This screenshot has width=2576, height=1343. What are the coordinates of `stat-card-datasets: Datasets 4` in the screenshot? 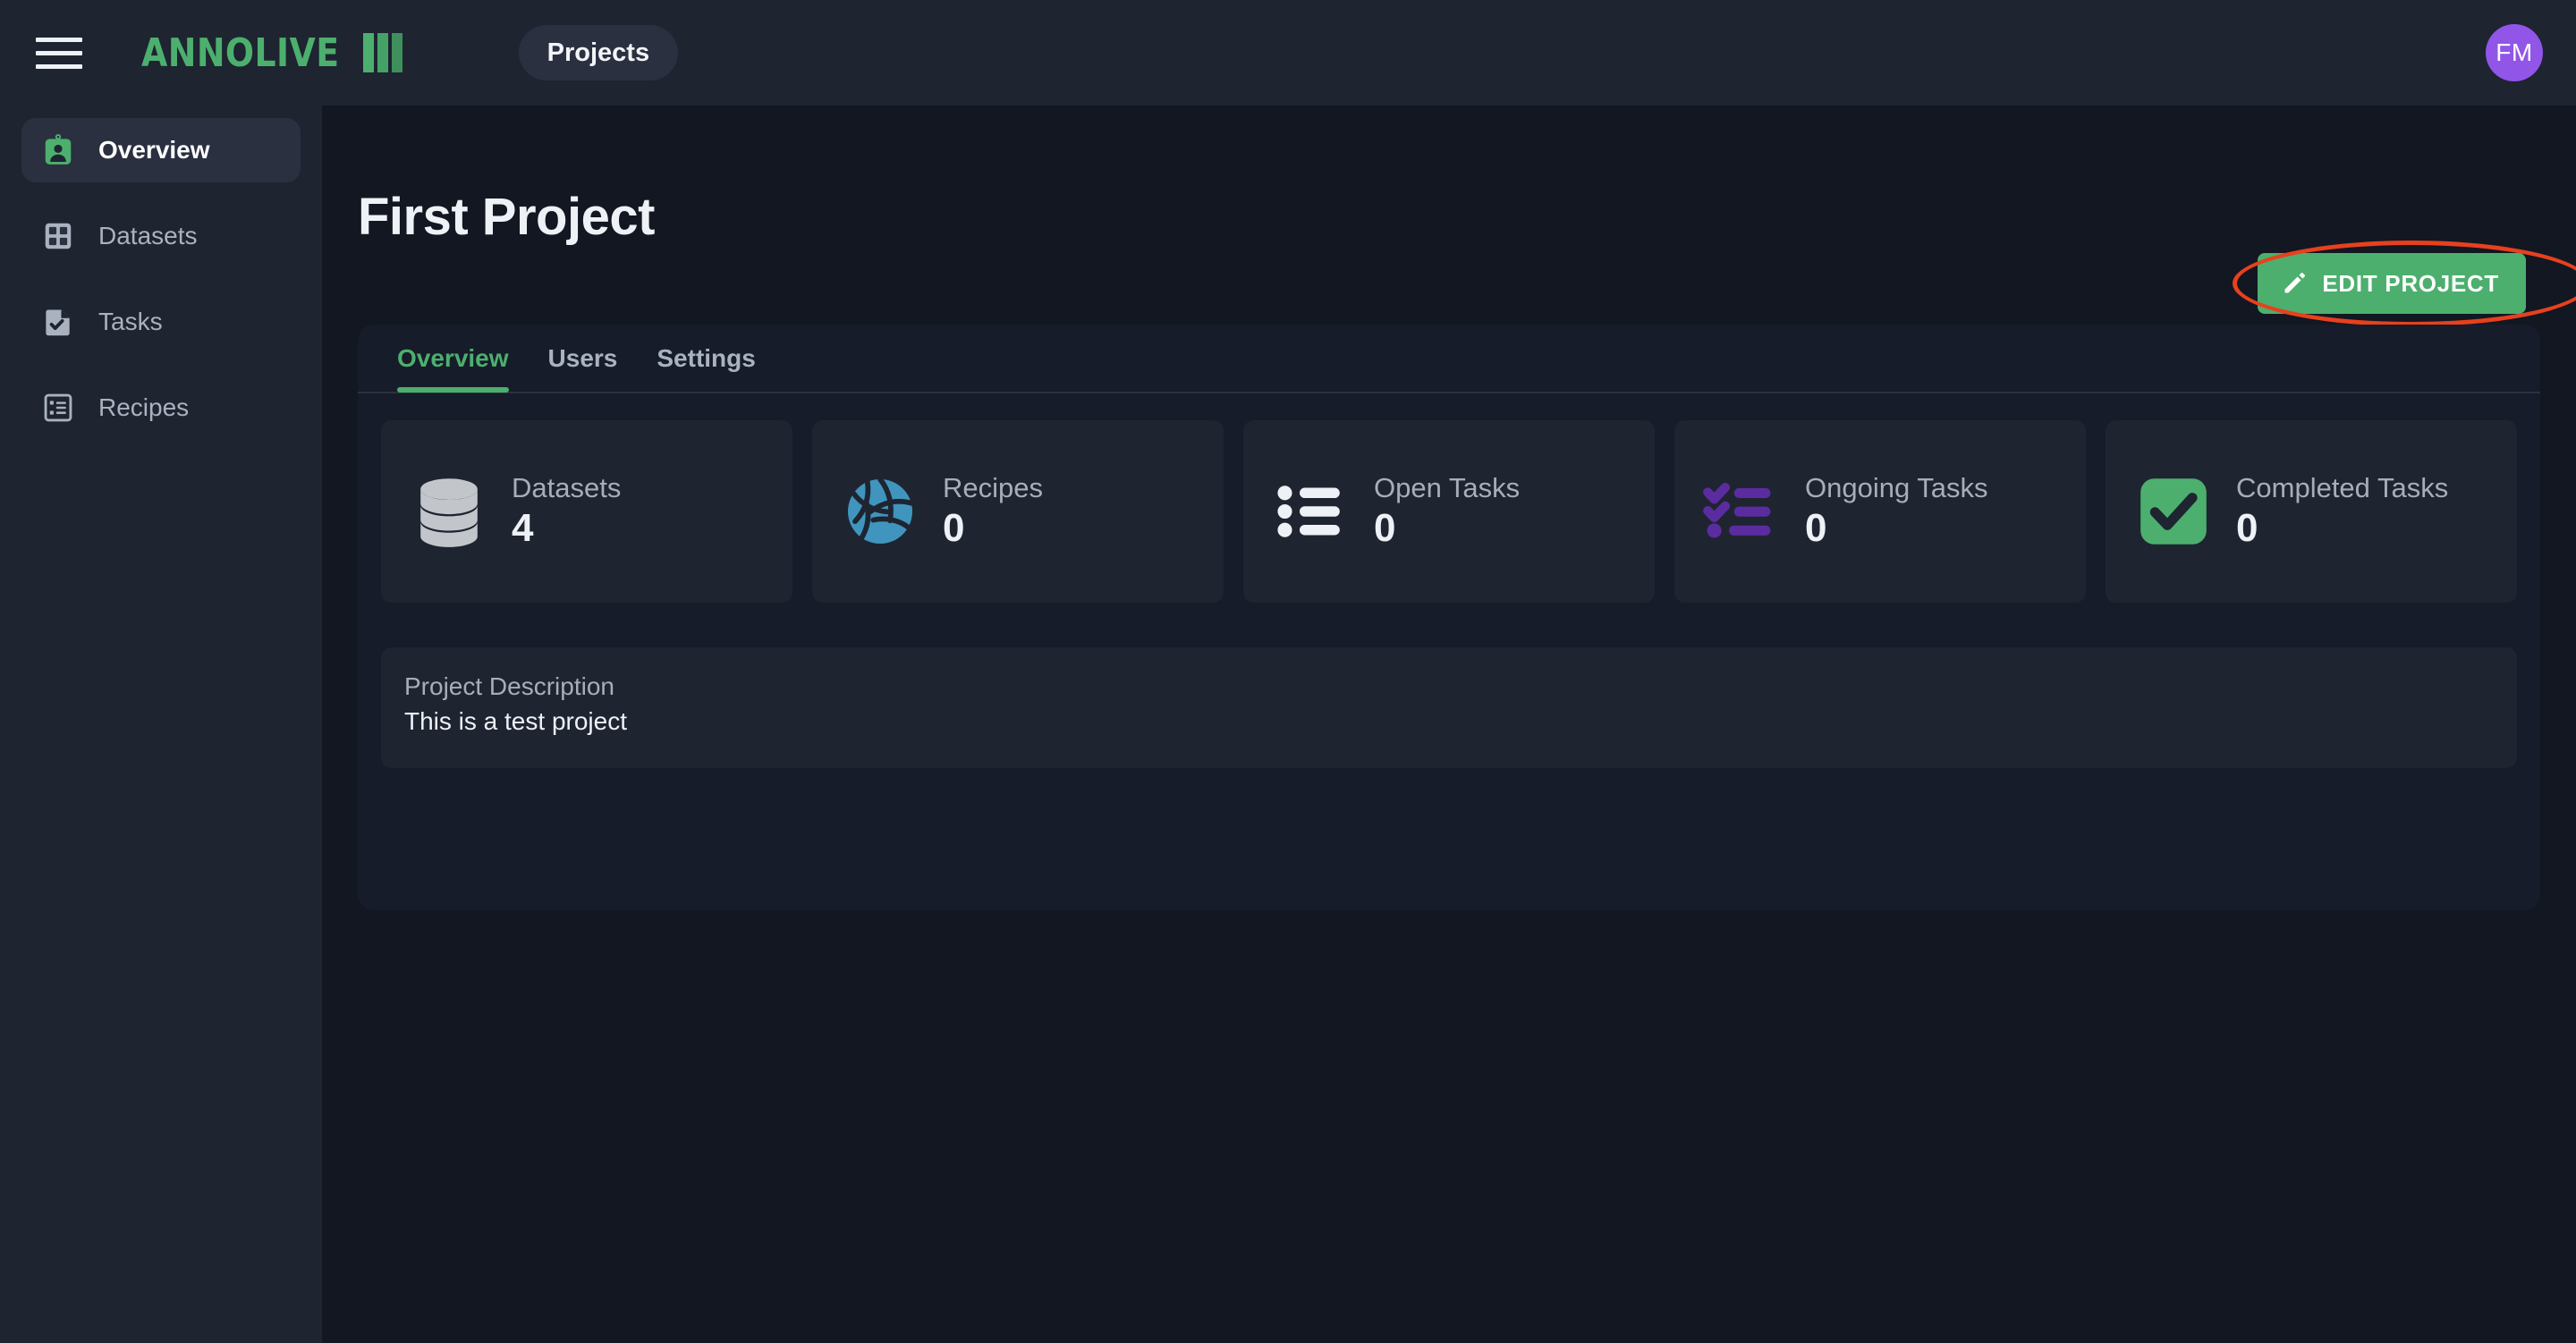 It's located at (586, 512).